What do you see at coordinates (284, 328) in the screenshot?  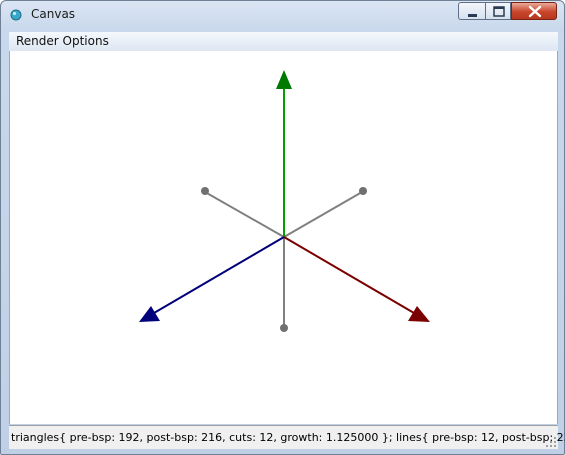 I see `neg-y-axis-dot` at bounding box center [284, 328].